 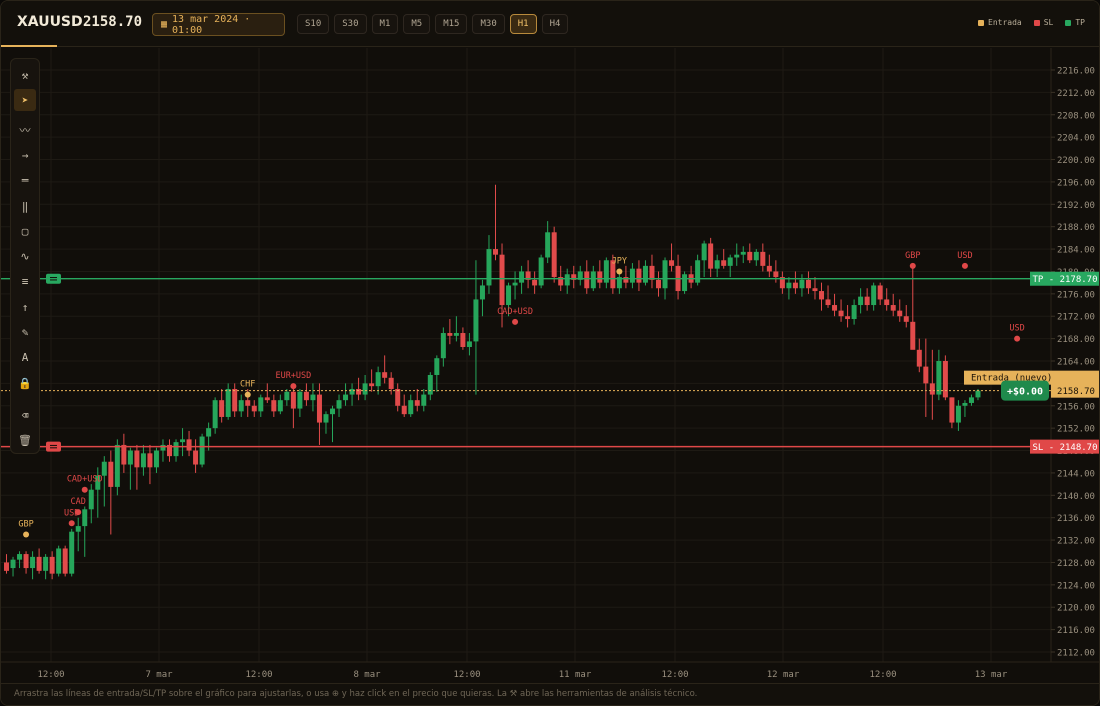 What do you see at coordinates (25, 130) in the screenshot?
I see `trend-line-icon: 〰` at bounding box center [25, 130].